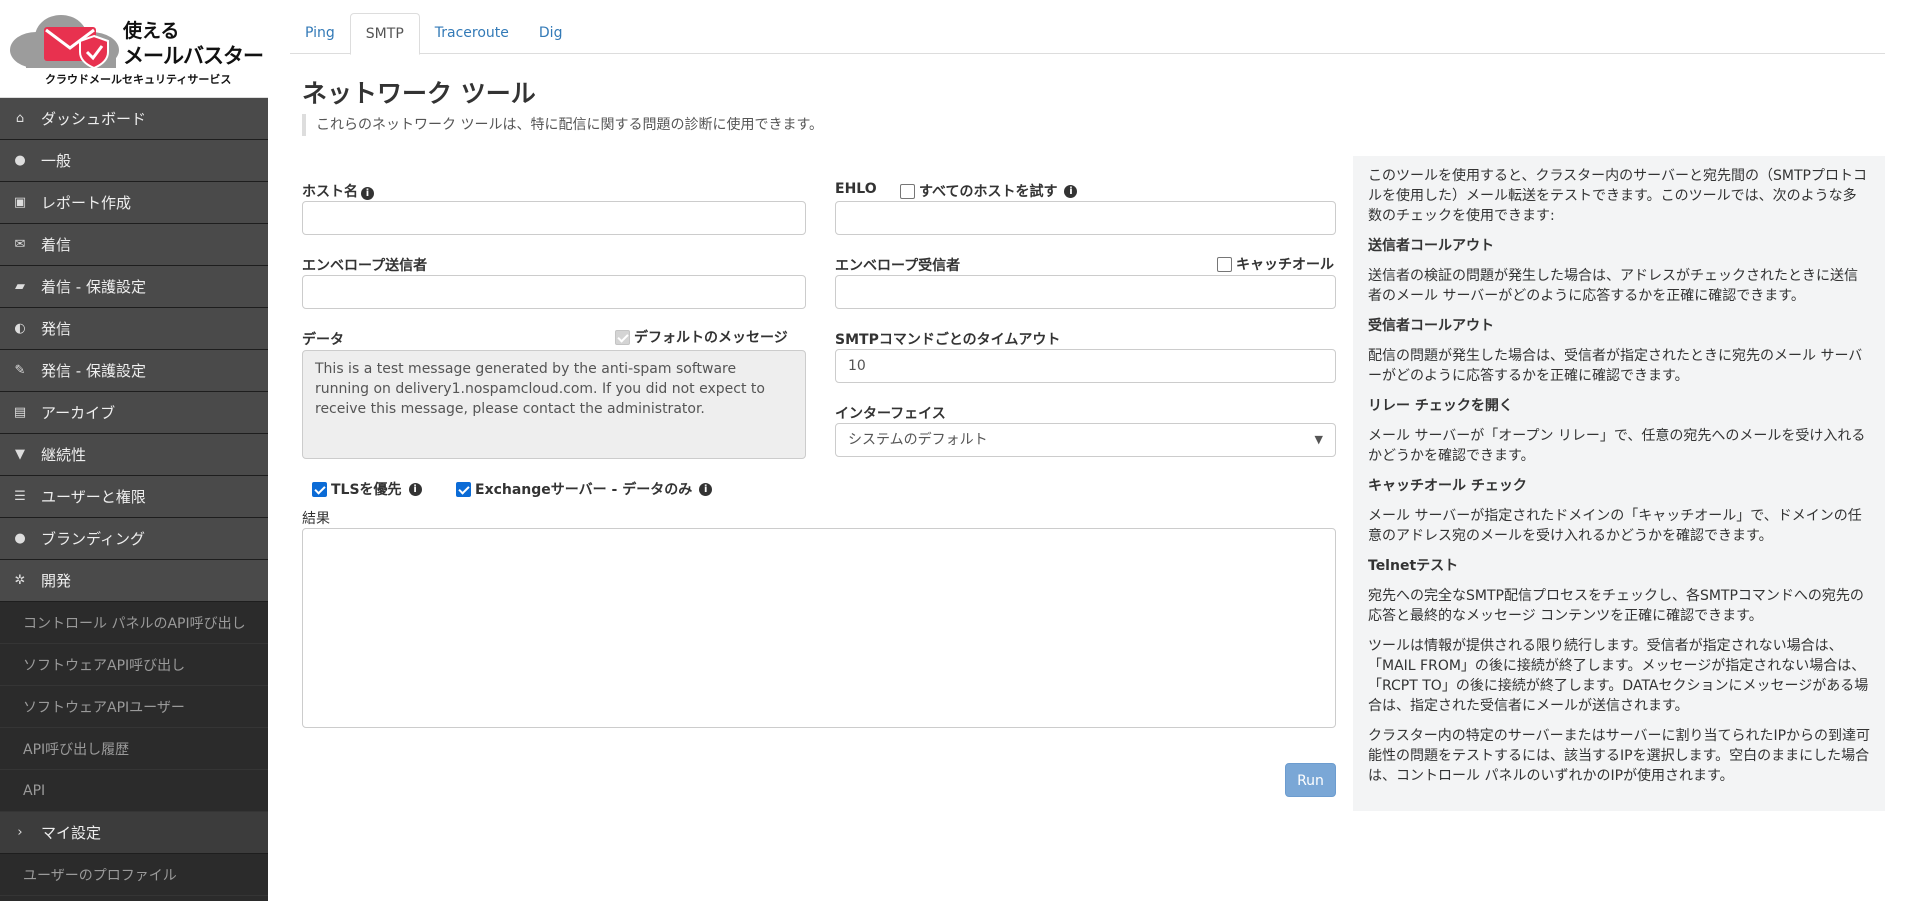  I want to click on brand-name-line1: 使える, so click(151, 31).